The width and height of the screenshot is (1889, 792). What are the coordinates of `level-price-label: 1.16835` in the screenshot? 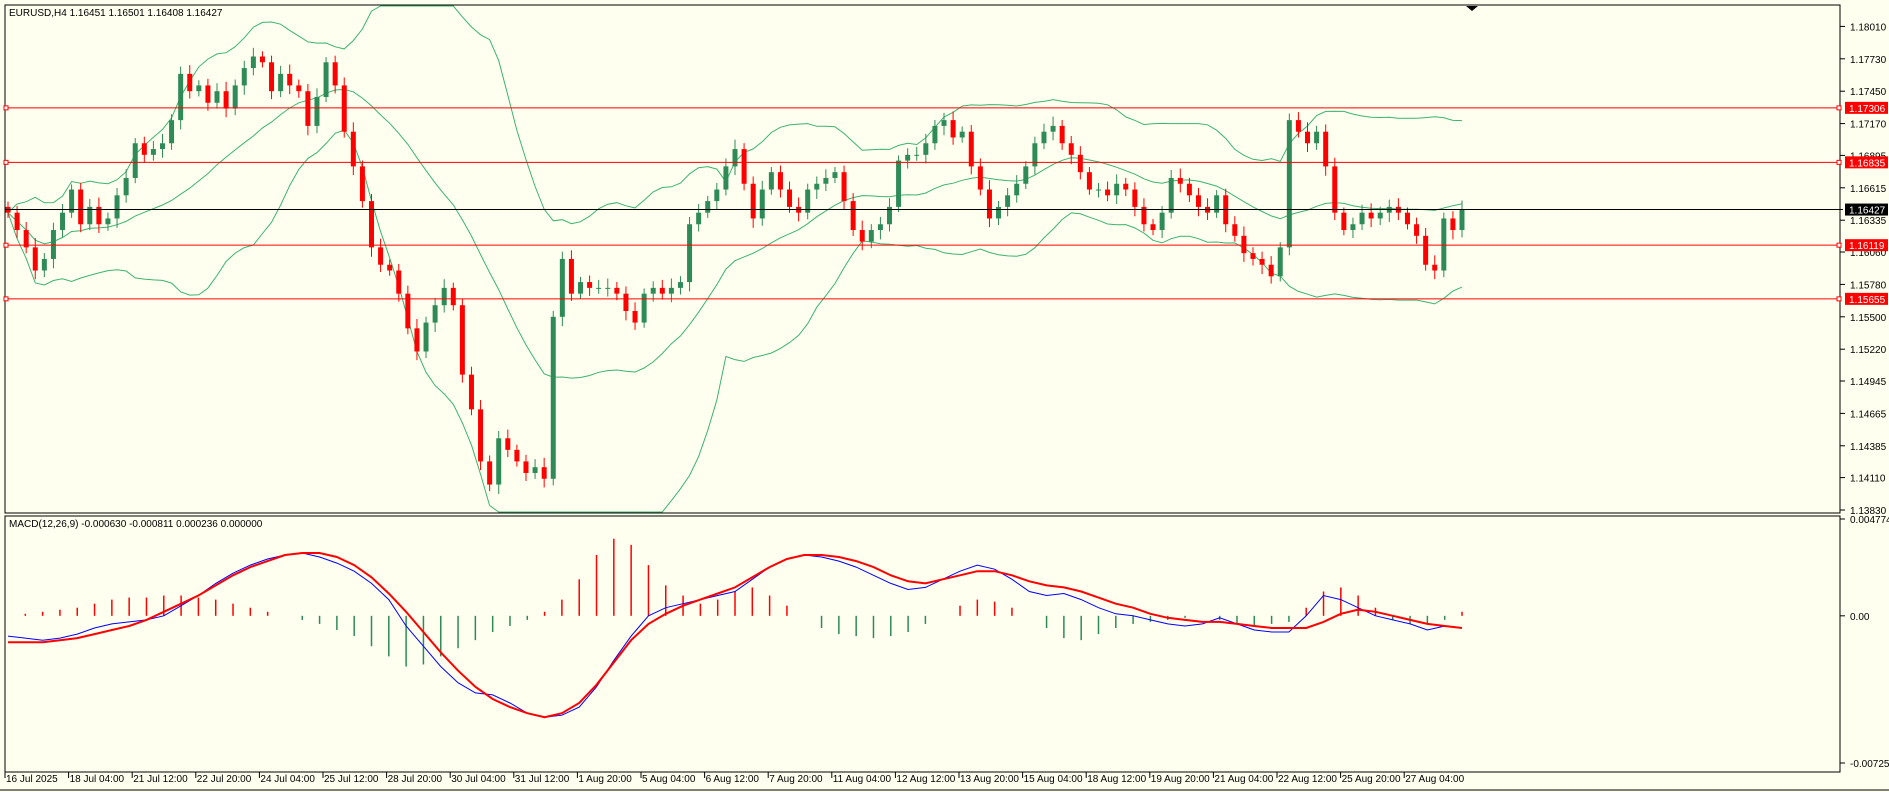 It's located at (1867, 163).